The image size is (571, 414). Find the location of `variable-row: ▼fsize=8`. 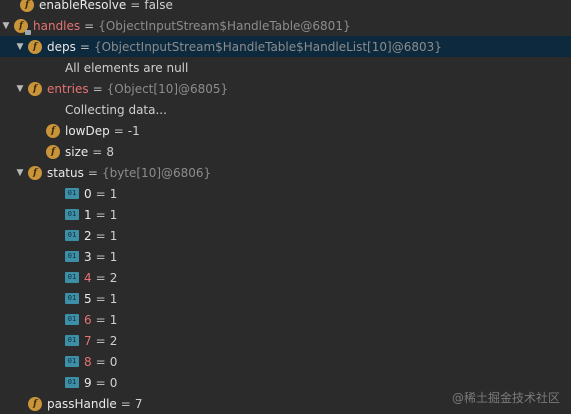

variable-row: ▼fsize=8 is located at coordinates (285, 151).